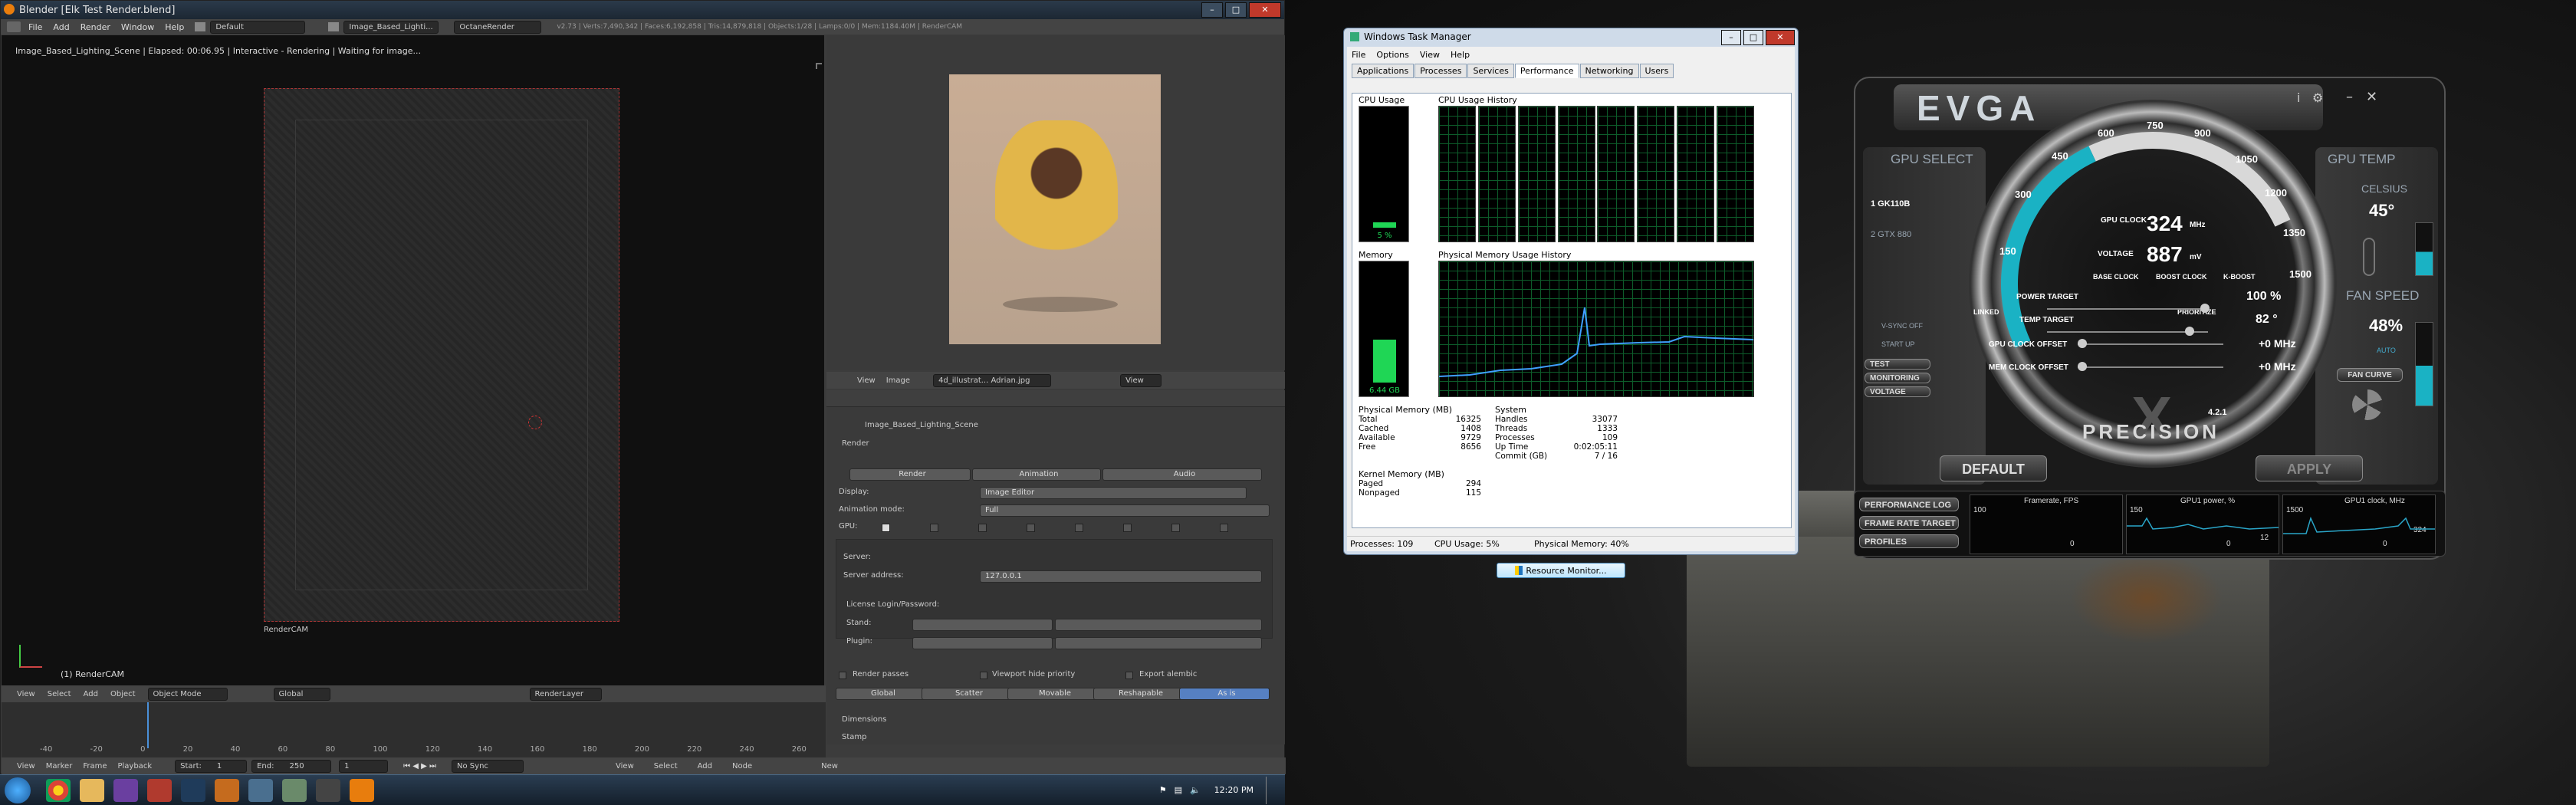  Describe the element at coordinates (1546, 71) in the screenshot. I see `tab-performance: Performance` at that location.